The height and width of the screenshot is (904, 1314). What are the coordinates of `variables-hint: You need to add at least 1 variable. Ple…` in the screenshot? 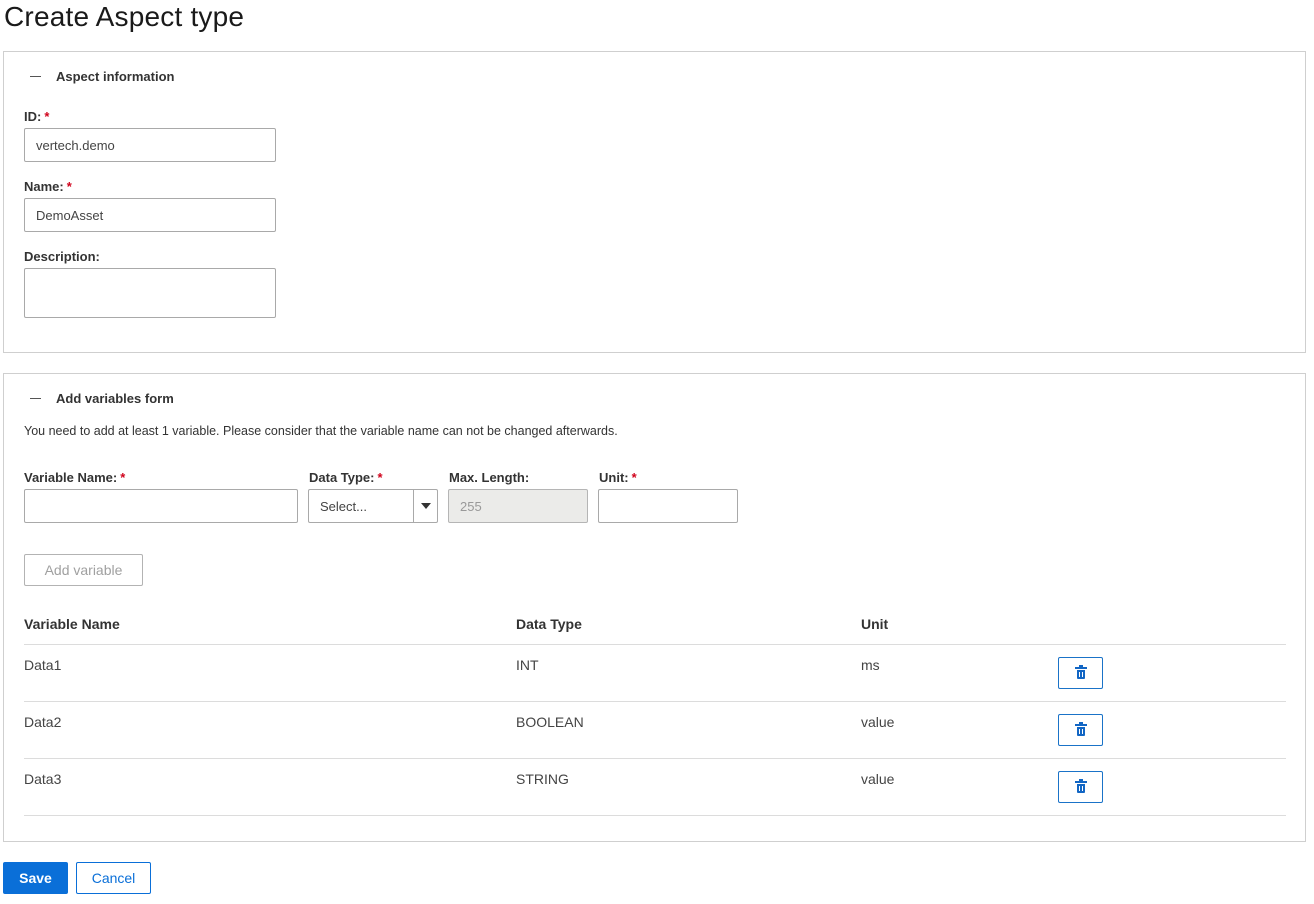 It's located at (321, 431).